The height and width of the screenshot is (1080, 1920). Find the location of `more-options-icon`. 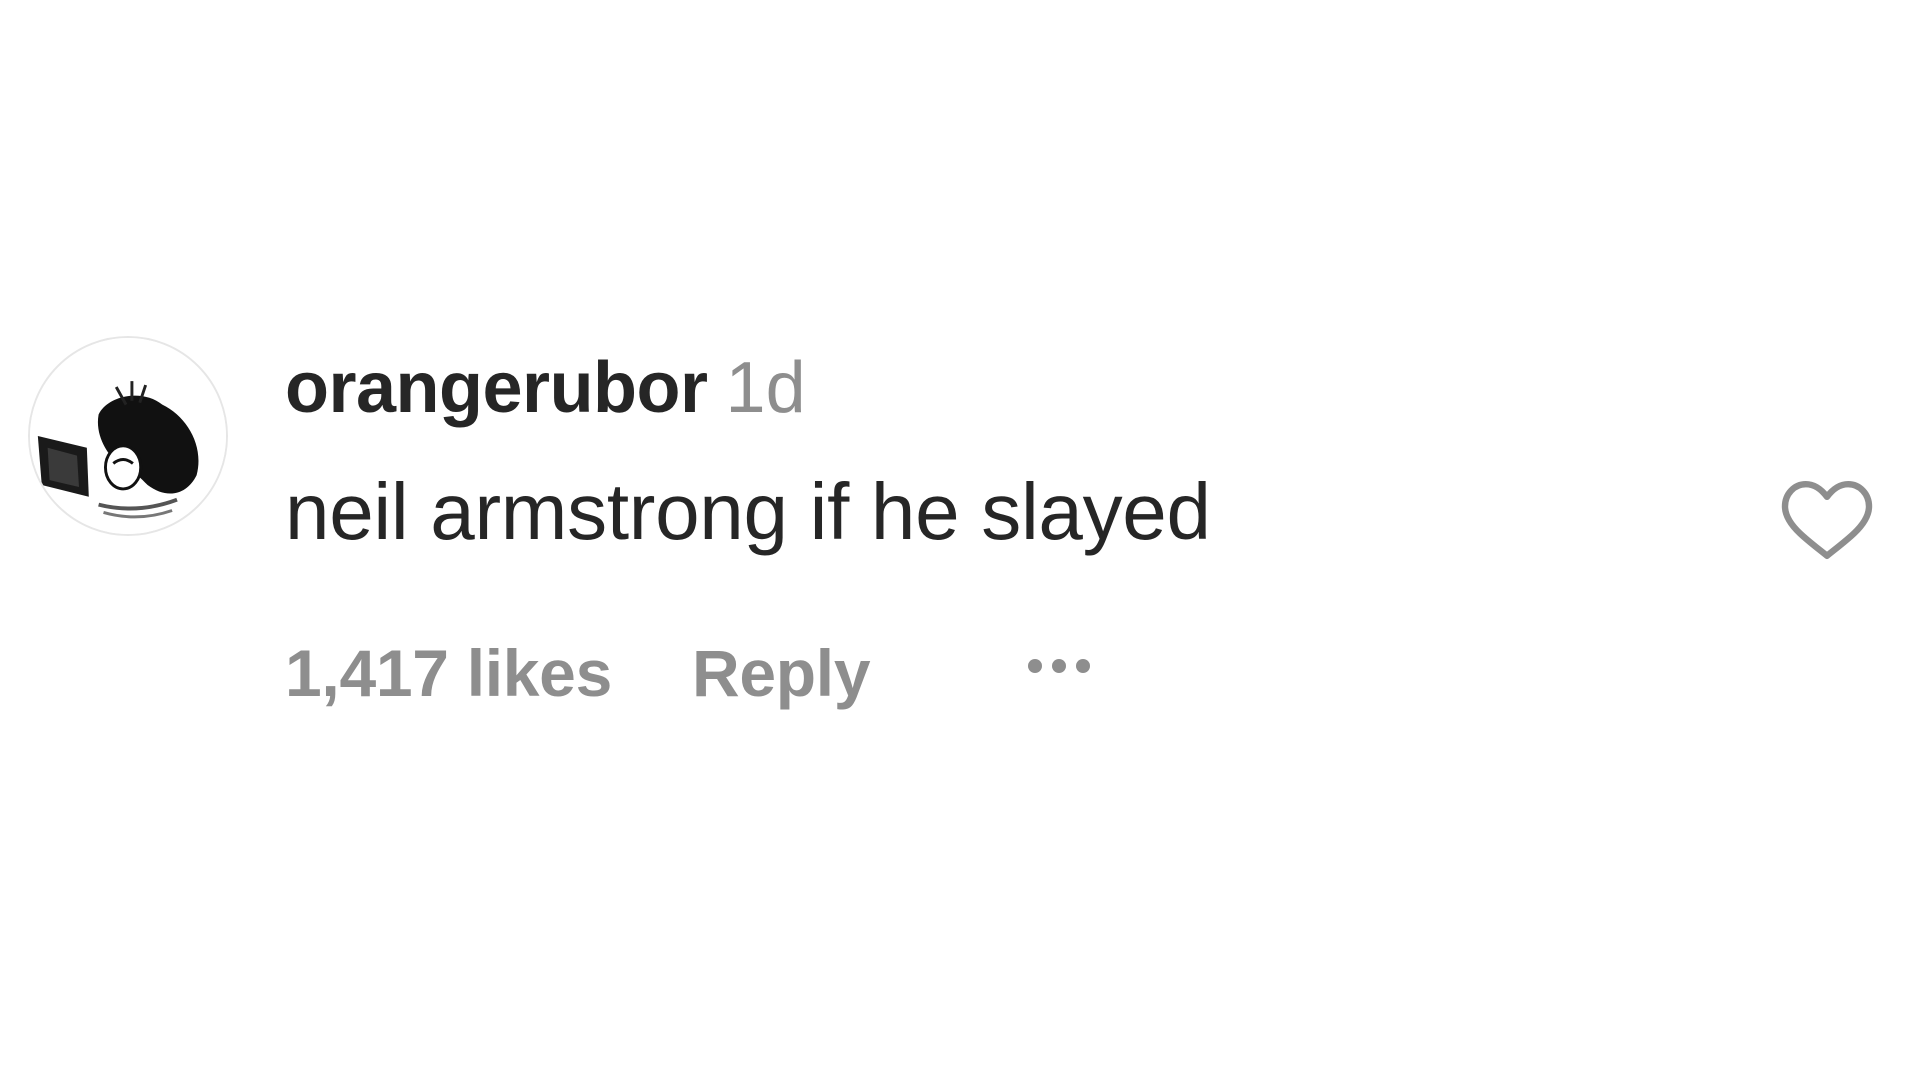

more-options-icon is located at coordinates (1059, 666).